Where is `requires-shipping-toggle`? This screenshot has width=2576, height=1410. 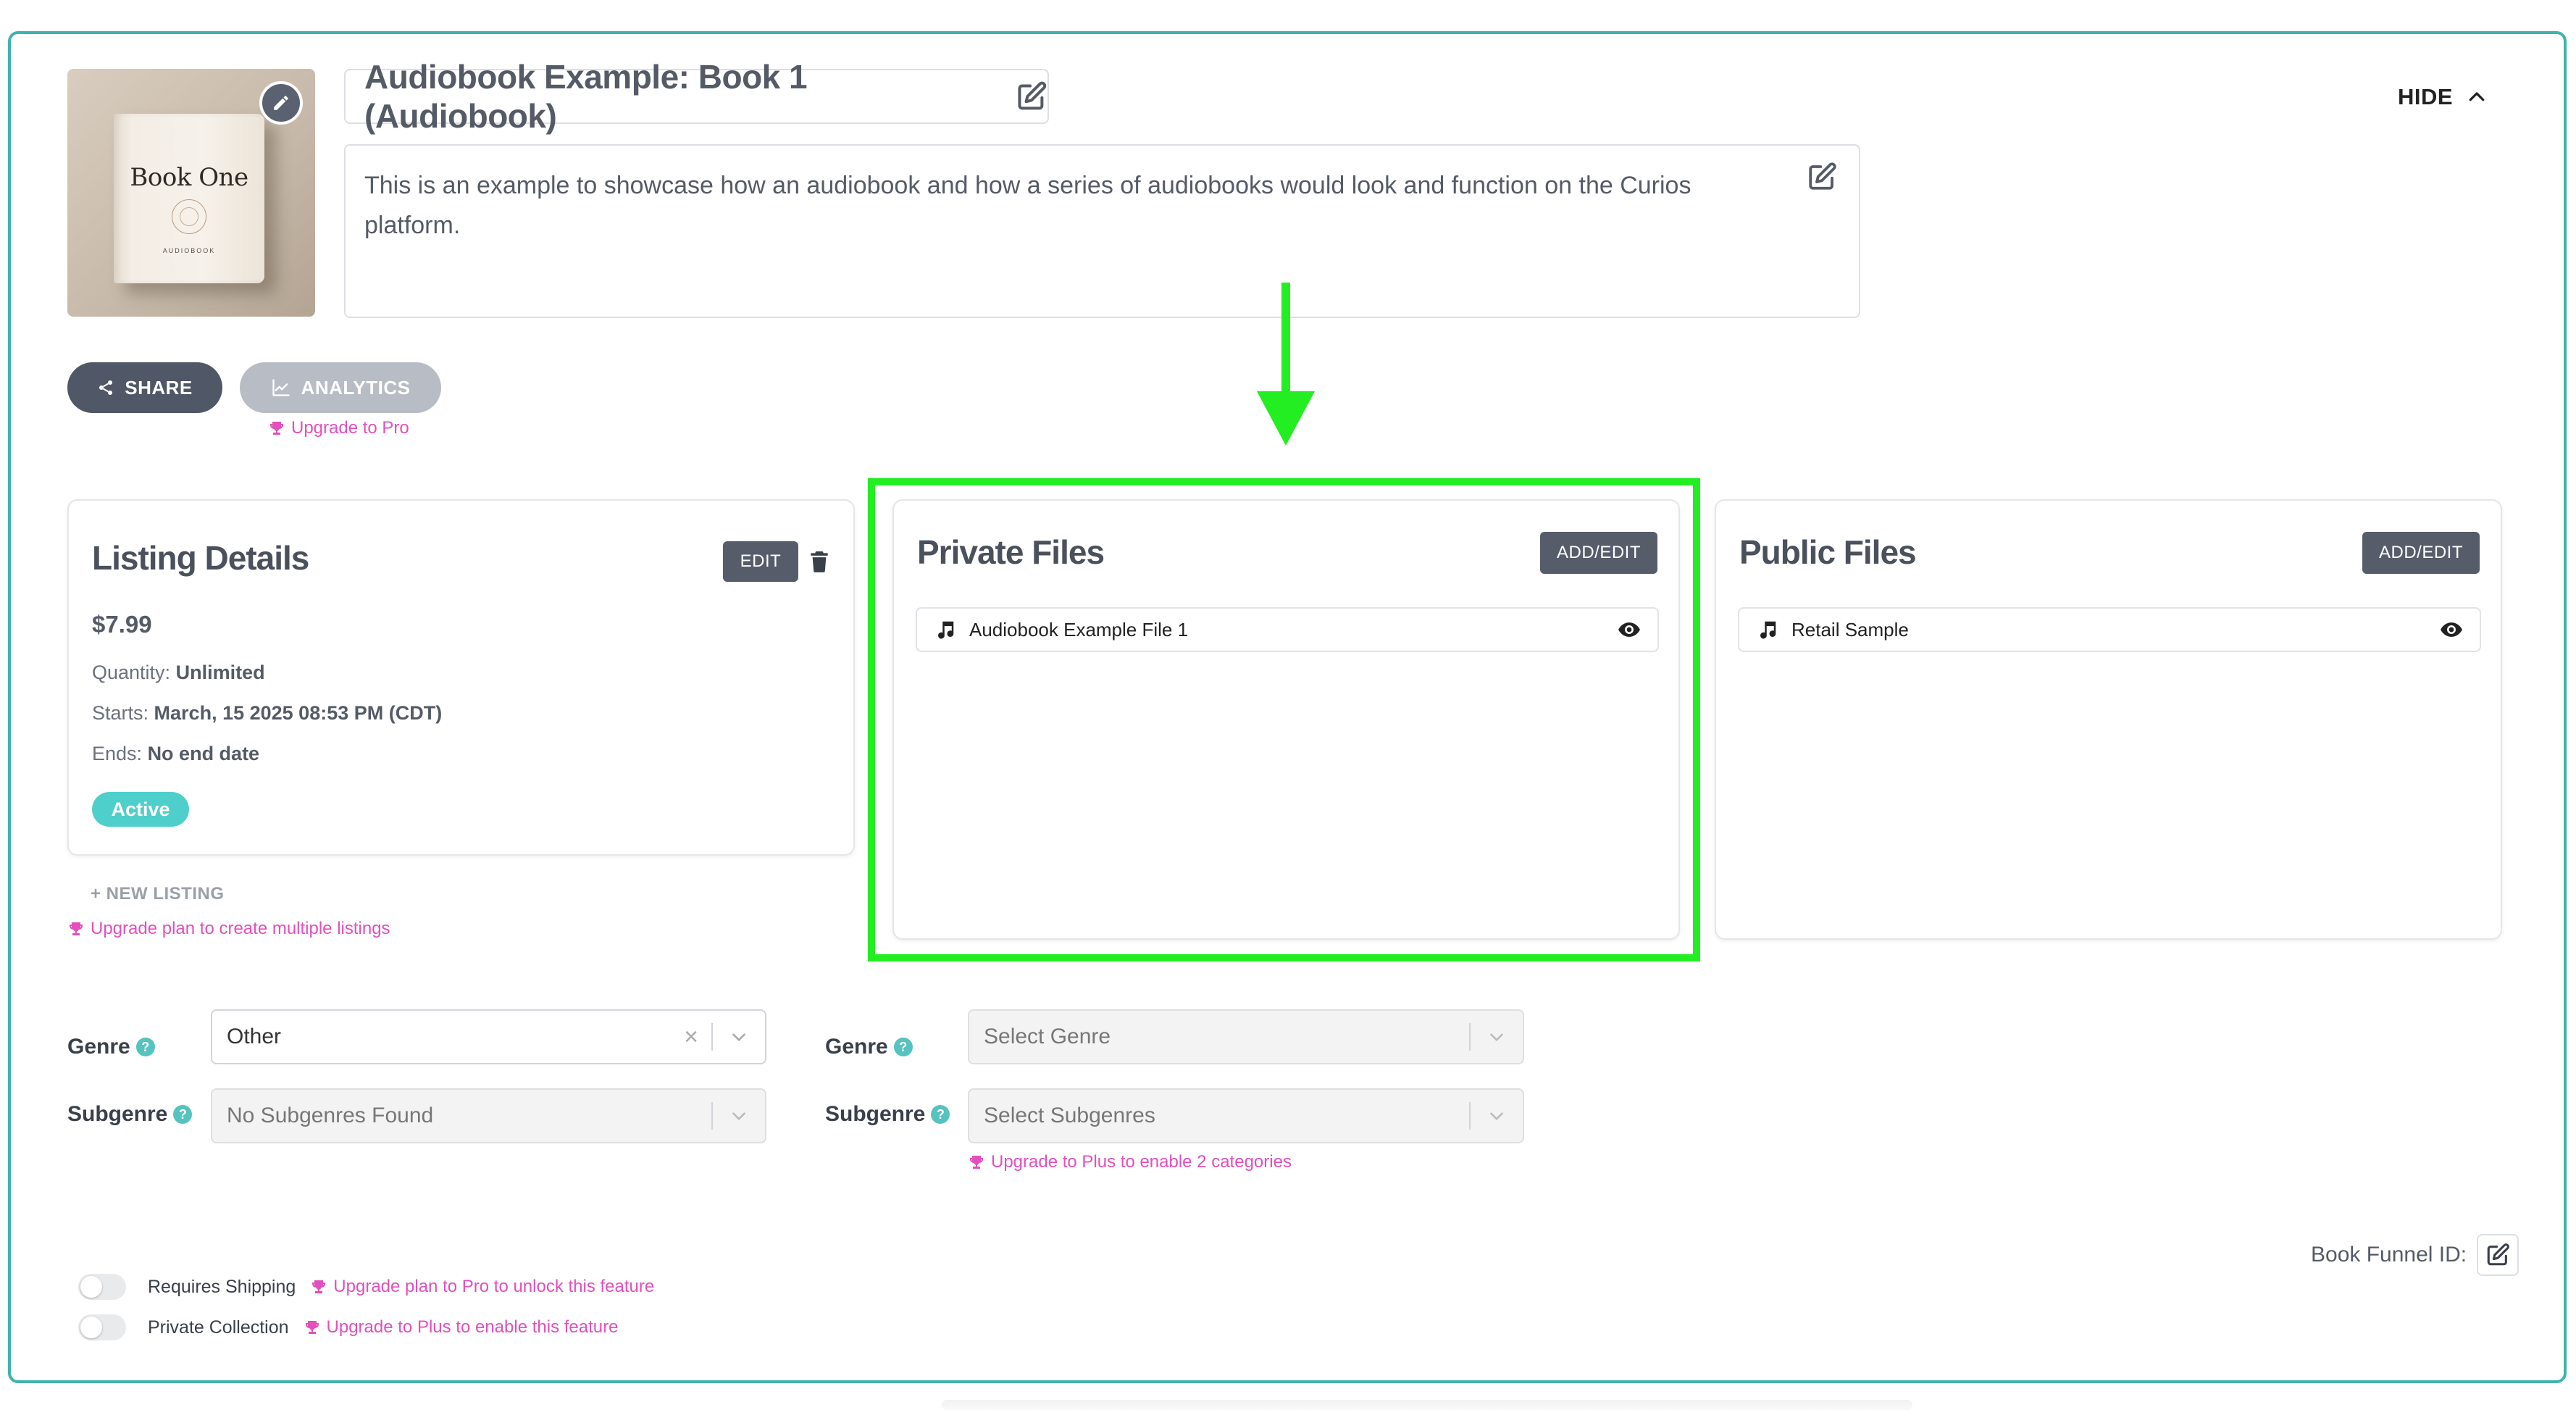 requires-shipping-toggle is located at coordinates (102, 1287).